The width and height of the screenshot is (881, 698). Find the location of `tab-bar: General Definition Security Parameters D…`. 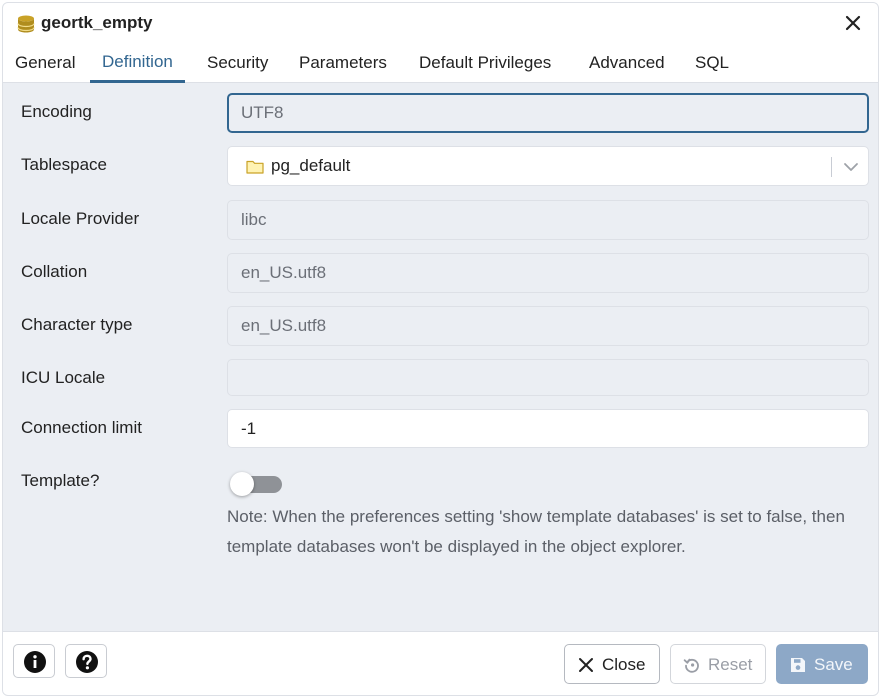

tab-bar: General Definition Security Parameters D… is located at coordinates (440, 63).